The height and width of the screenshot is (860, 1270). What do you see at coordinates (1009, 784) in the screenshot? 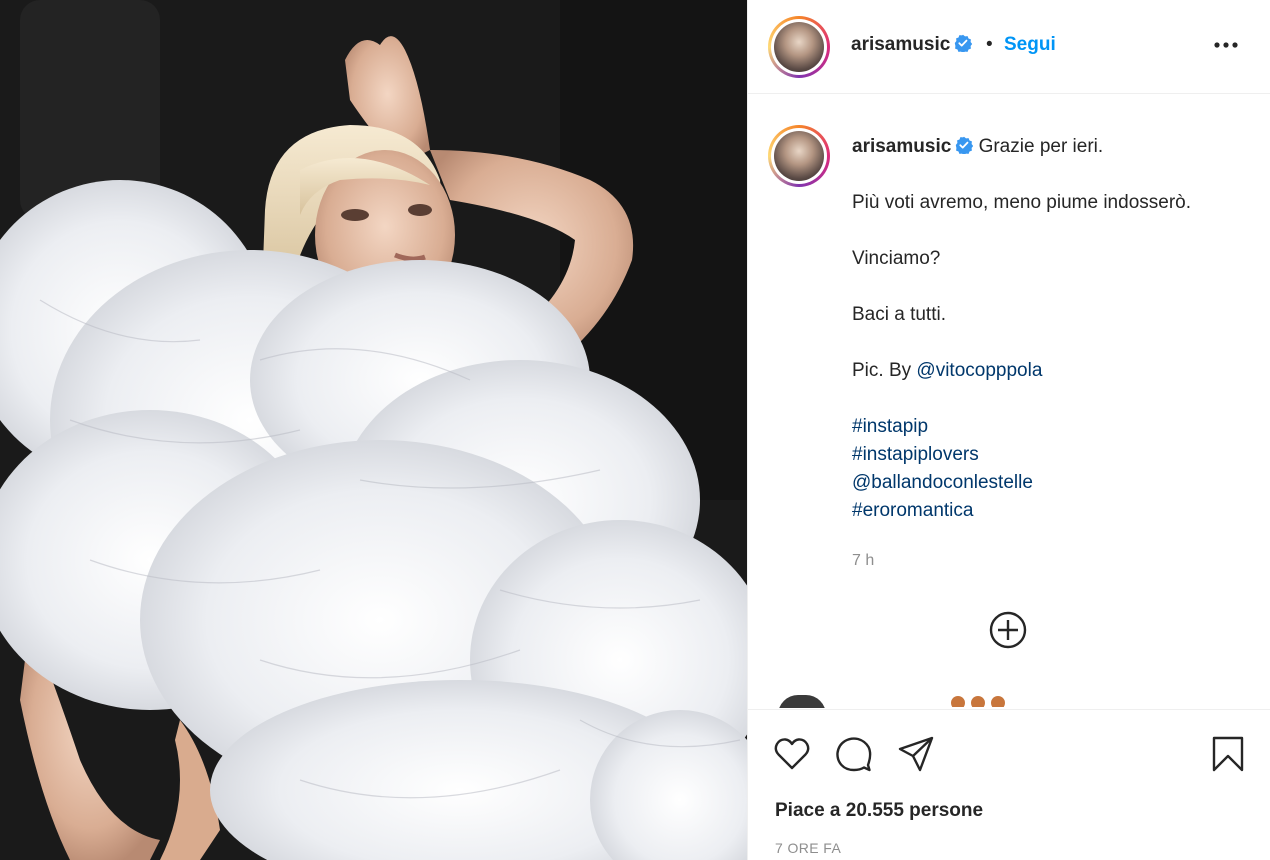
I see `action-bar: Piace a 20.555 persone 7 ORE FA` at bounding box center [1009, 784].